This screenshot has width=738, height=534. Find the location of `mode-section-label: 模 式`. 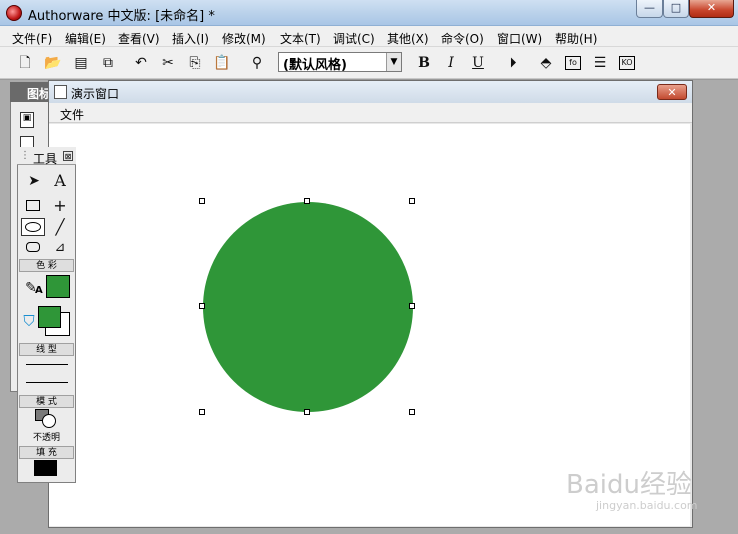

mode-section-label: 模 式 is located at coordinates (46, 401).